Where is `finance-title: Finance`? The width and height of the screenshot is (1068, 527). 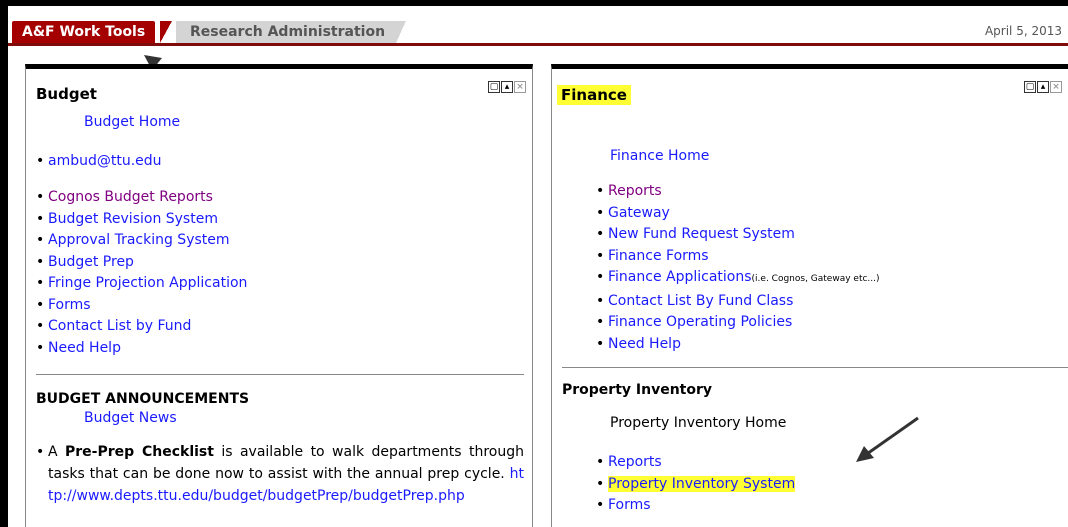 finance-title: Finance is located at coordinates (594, 95).